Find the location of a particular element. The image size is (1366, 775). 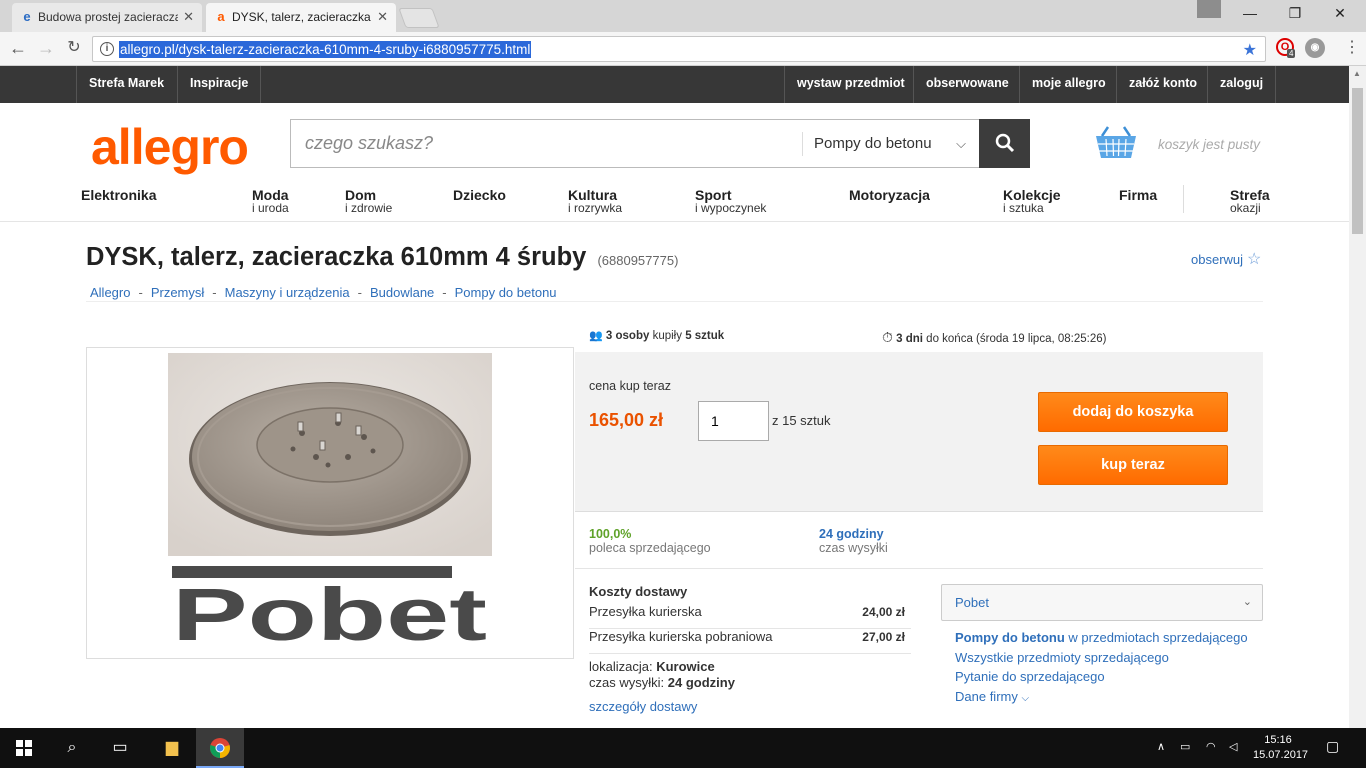

category-label: Firma is located at coordinates (1138, 195).